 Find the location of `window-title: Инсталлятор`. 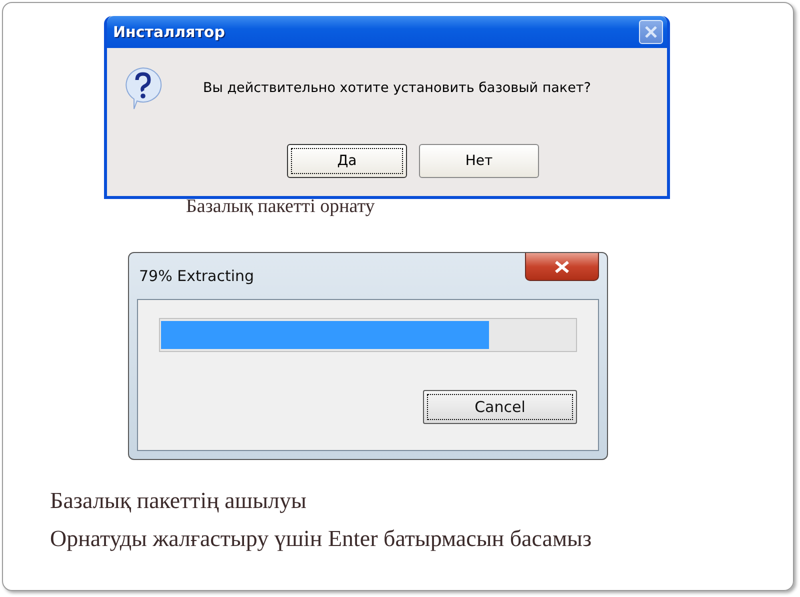

window-title: Инсталлятор is located at coordinates (169, 32).